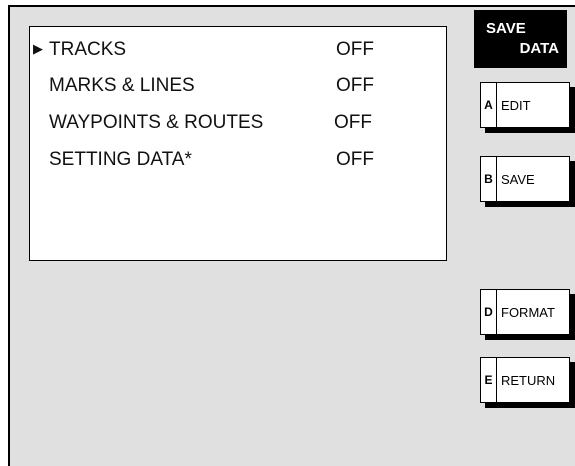 The width and height of the screenshot is (575, 466). Describe the element at coordinates (489, 312) in the screenshot. I see `key-letter: D` at that location.